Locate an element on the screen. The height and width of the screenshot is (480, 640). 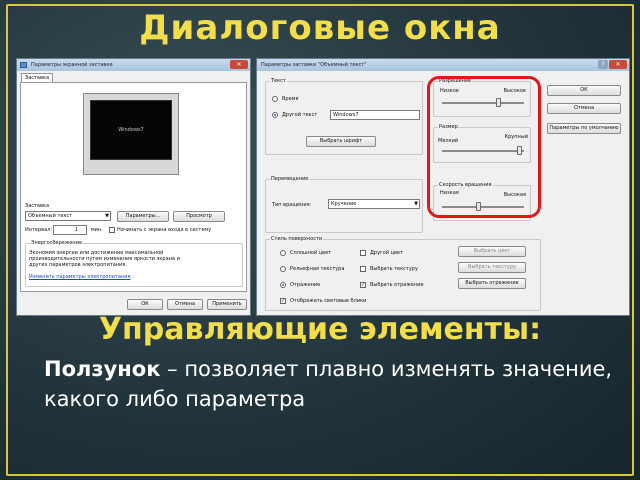
custom-texture-checkbox is located at coordinates (363, 269).